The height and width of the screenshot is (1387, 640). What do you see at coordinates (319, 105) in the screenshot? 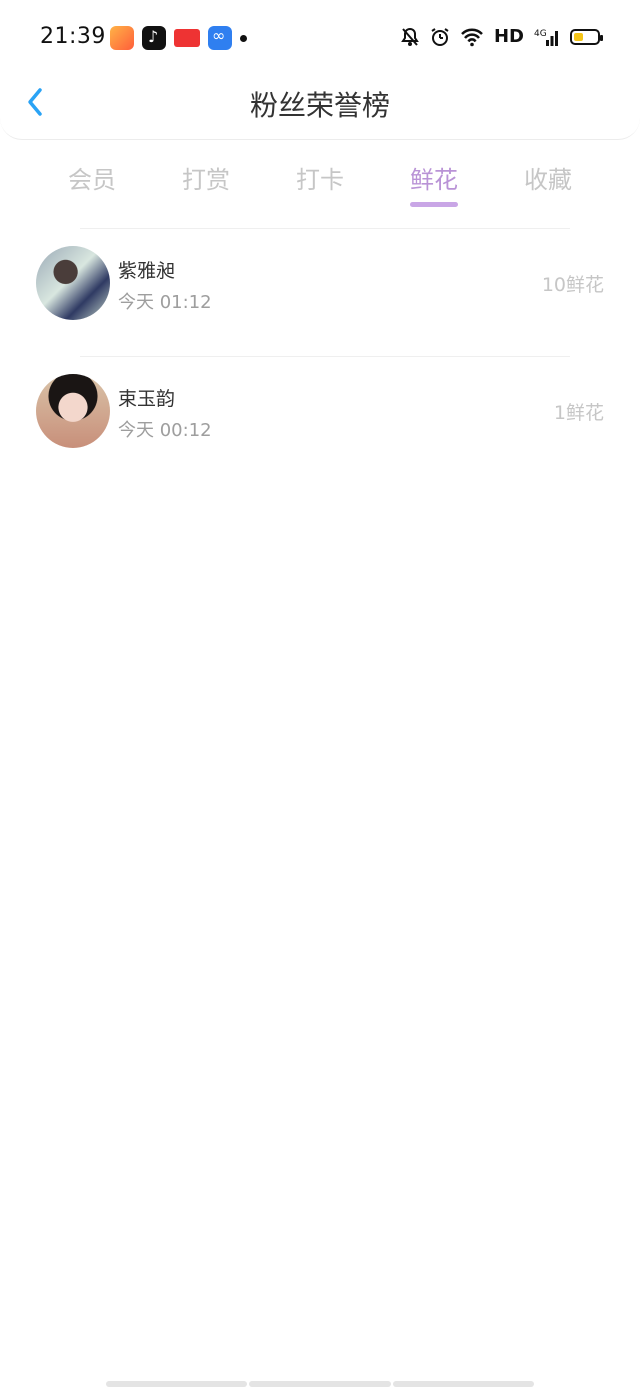
I see `page-title: 粉丝荣誉榜` at bounding box center [319, 105].